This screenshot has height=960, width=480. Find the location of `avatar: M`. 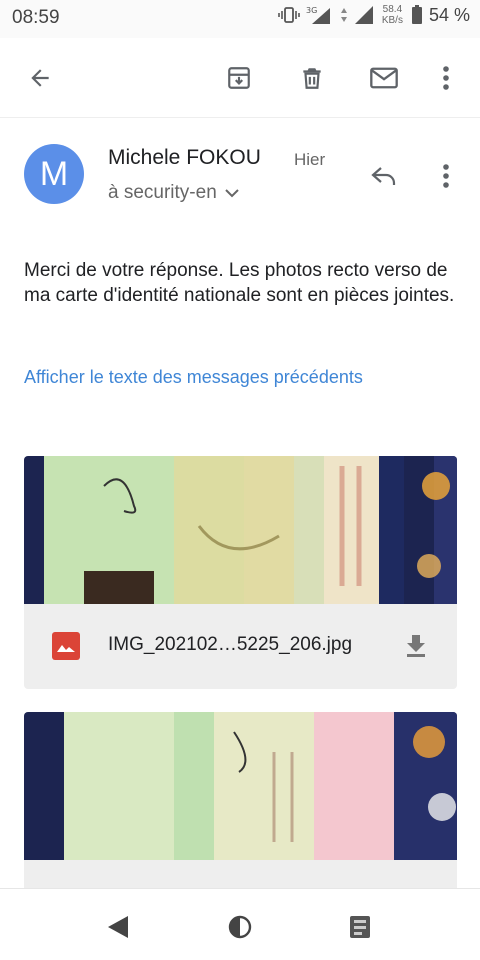

avatar: M is located at coordinates (54, 174).